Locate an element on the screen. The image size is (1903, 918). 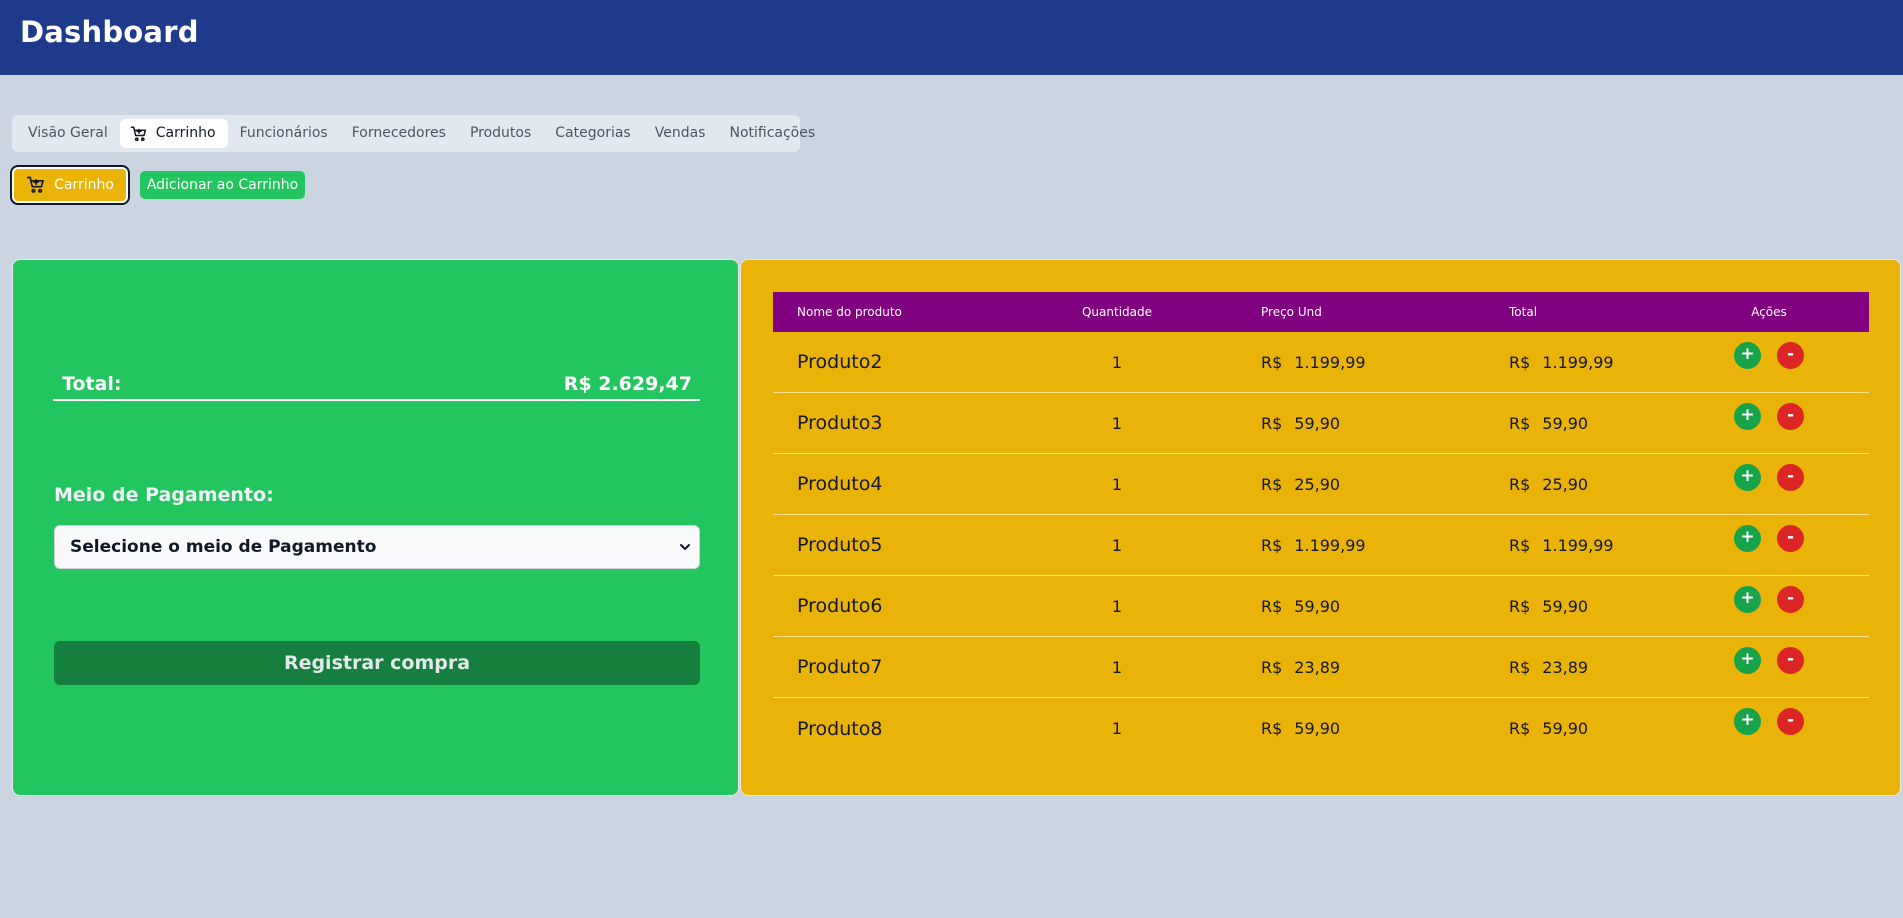
column-header-unit-price: Preço Und is located at coordinates (1291, 312).